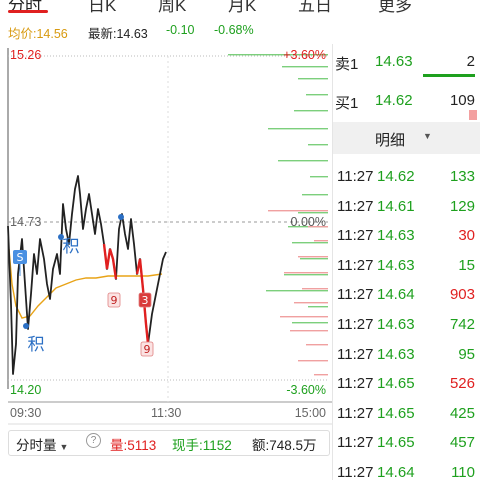 The image size is (480, 480). I want to click on trade-row: 11:27 14.65 526, so click(406, 384).